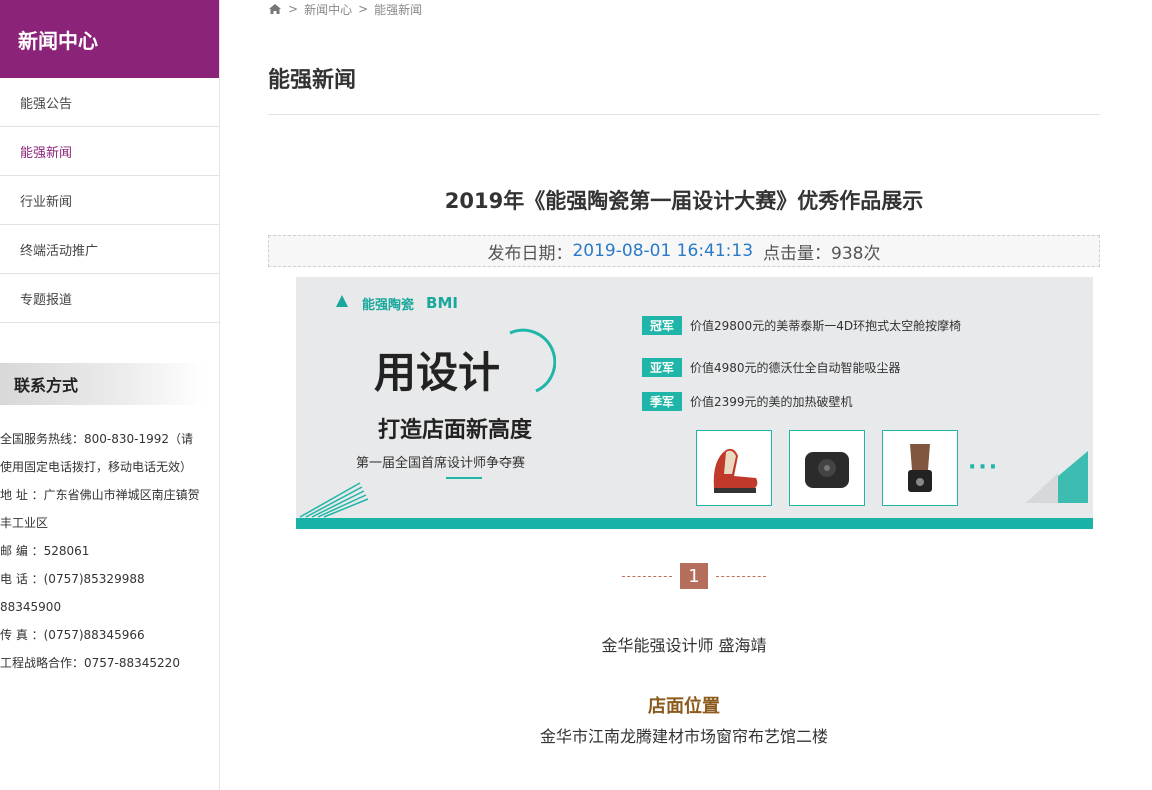  What do you see at coordinates (72, 635) in the screenshot?
I see `contact-line: 传 真 ：(0757)88345966` at bounding box center [72, 635].